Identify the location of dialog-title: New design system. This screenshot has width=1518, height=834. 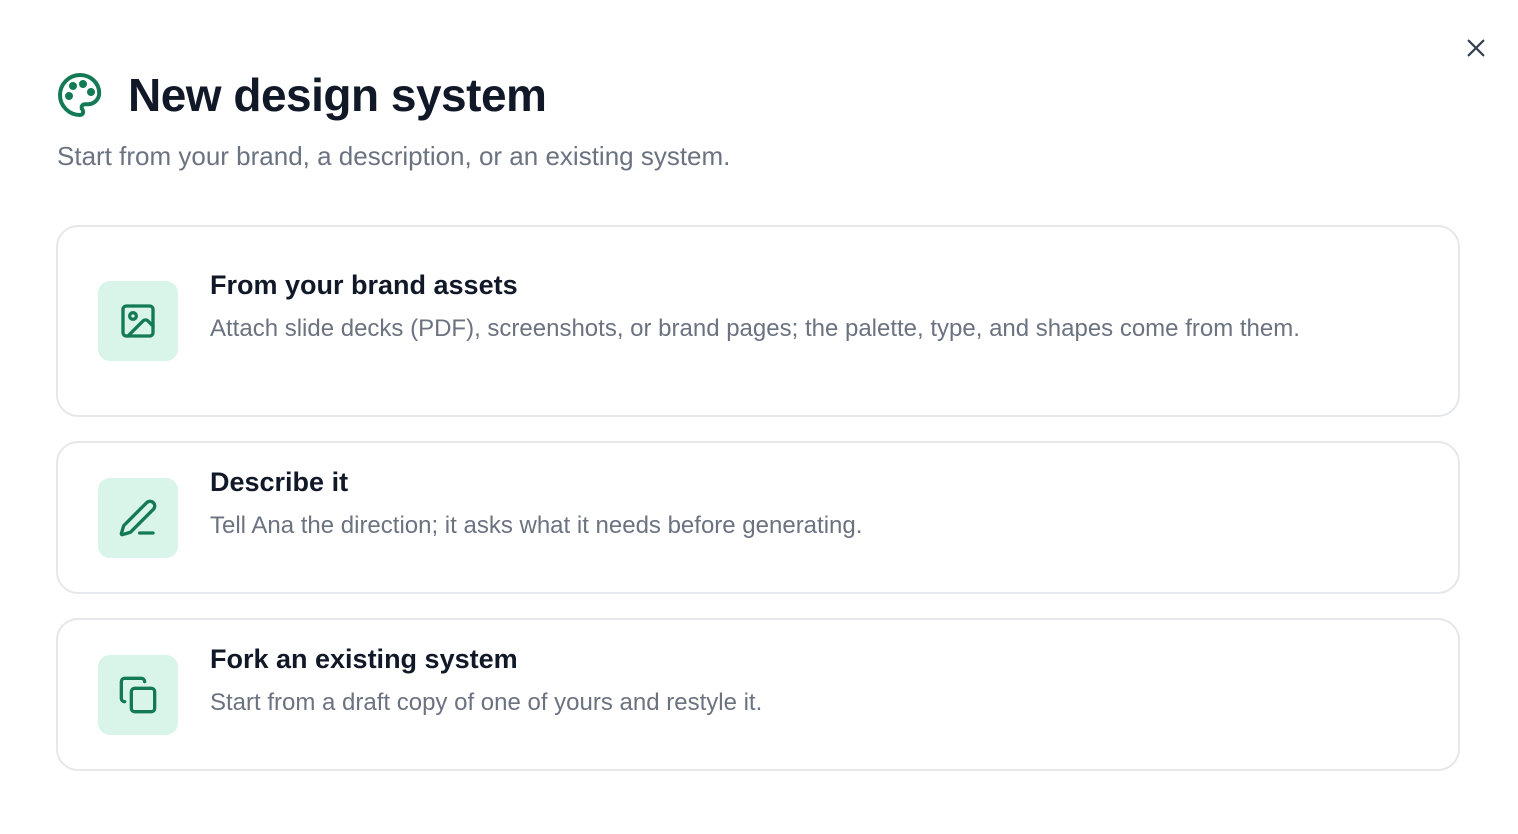
(337, 95).